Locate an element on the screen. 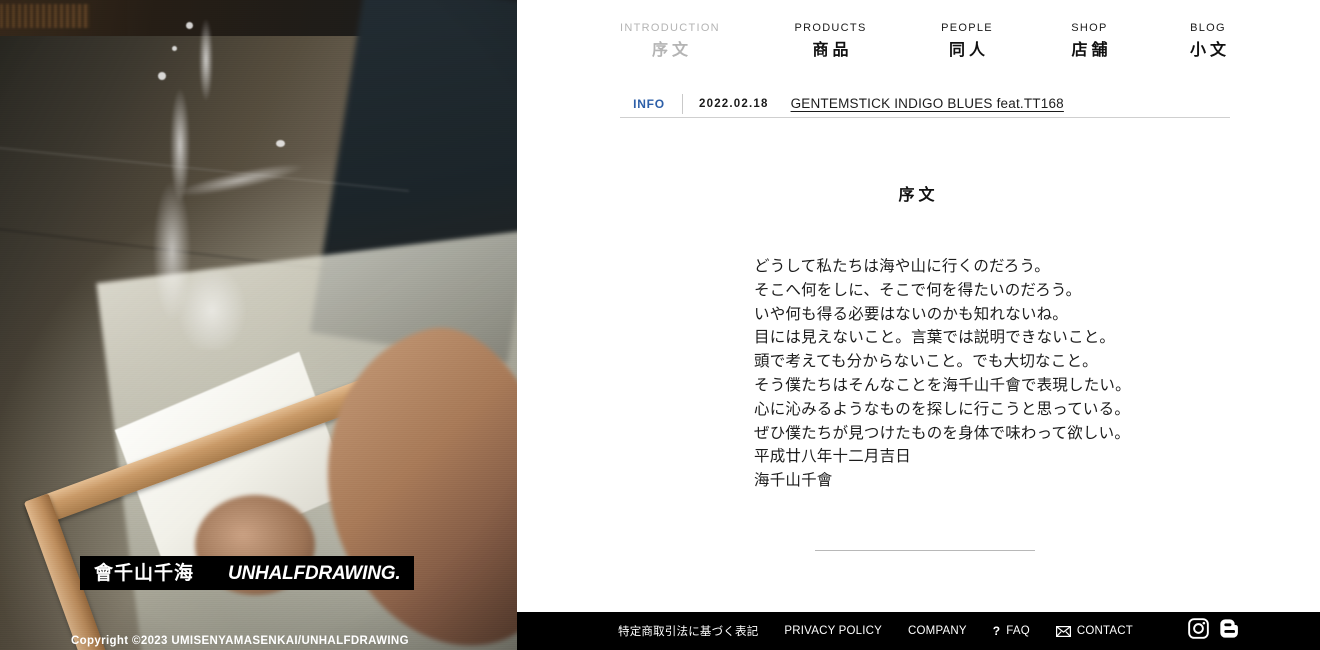  footer-link-label: PRIVACY POLICY is located at coordinates (833, 631).